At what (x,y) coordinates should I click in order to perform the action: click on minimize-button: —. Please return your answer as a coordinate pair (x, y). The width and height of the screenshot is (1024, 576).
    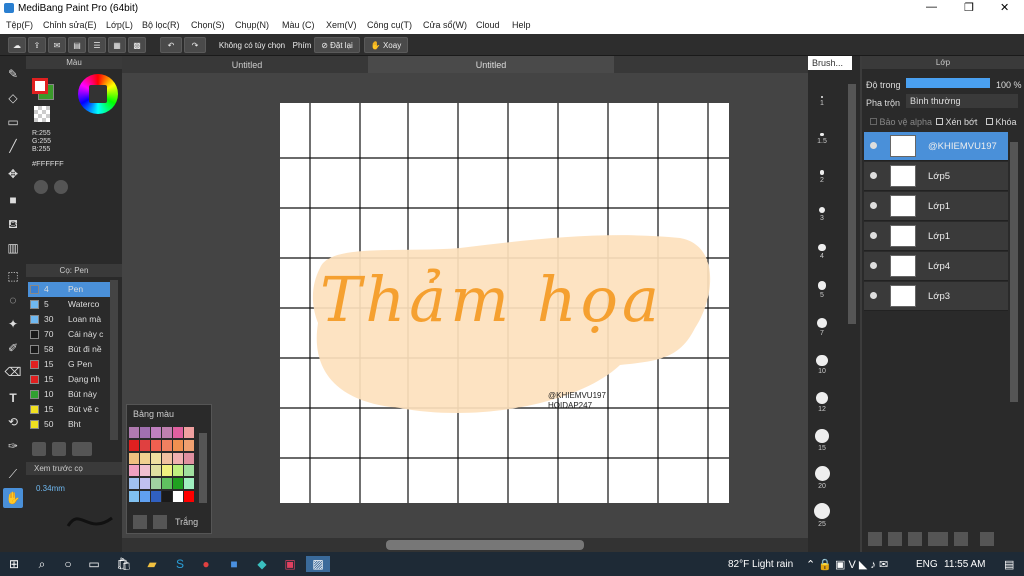
    Looking at the image, I should click on (931, 7).